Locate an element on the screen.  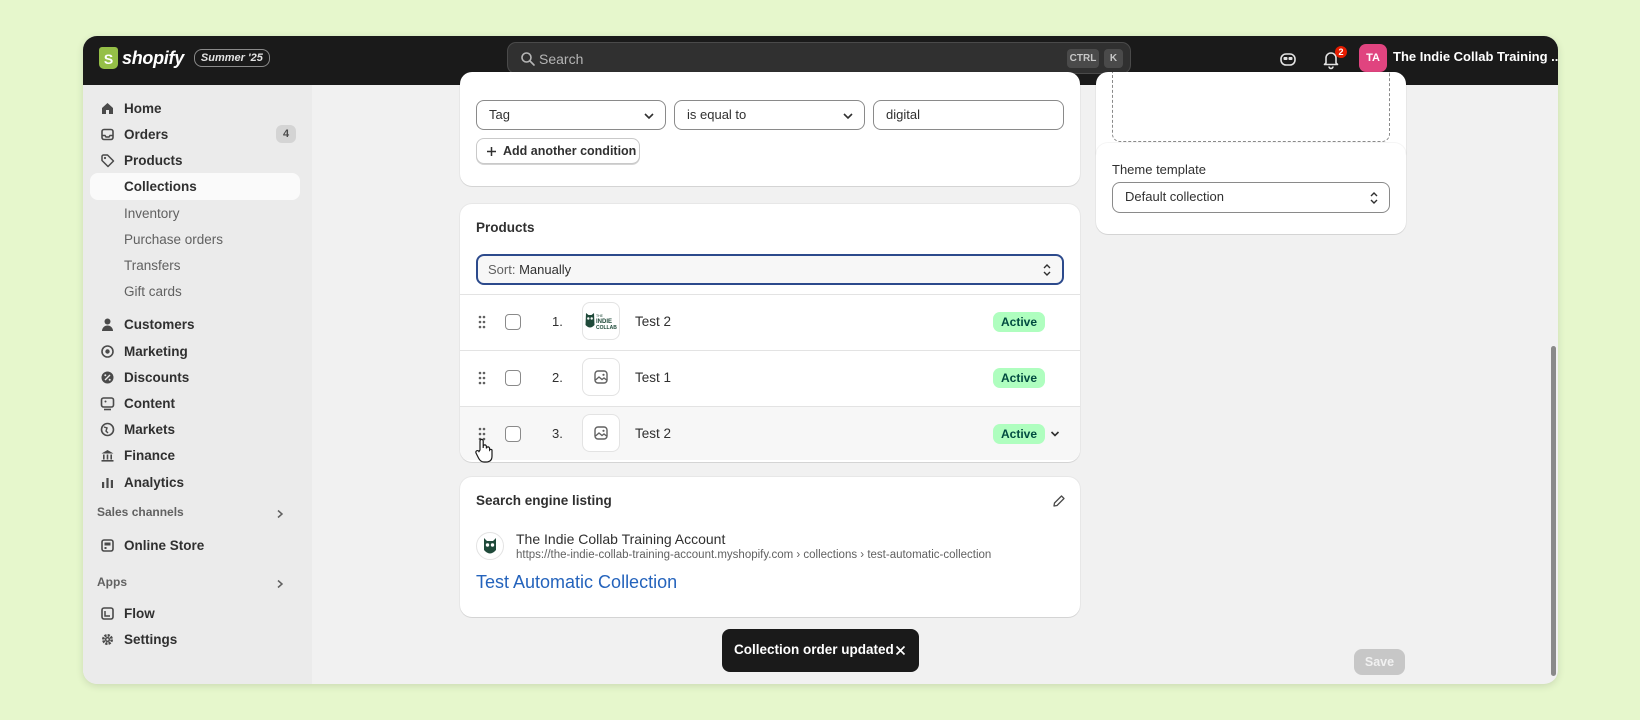
products-title: Products is located at coordinates (505, 227).